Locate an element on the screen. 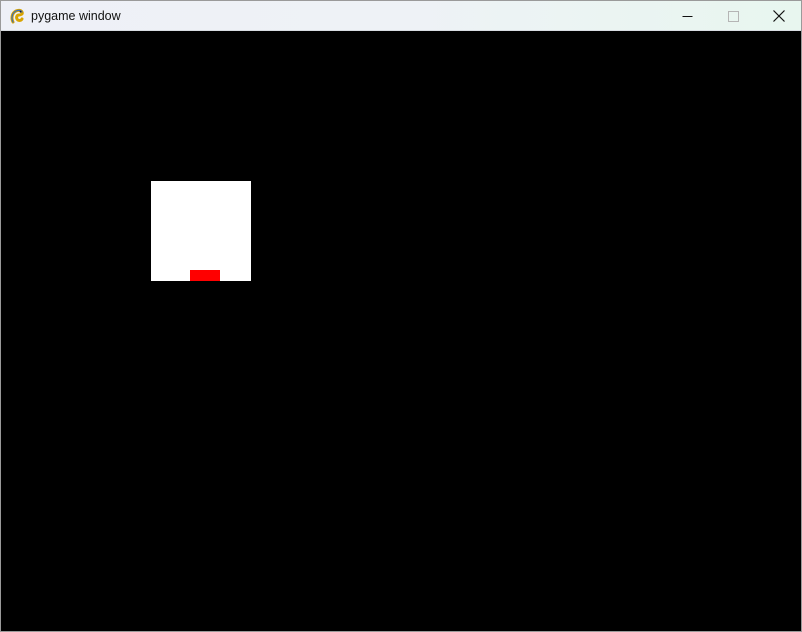 The image size is (802, 632). minimize-icon is located at coordinates (687, 16).